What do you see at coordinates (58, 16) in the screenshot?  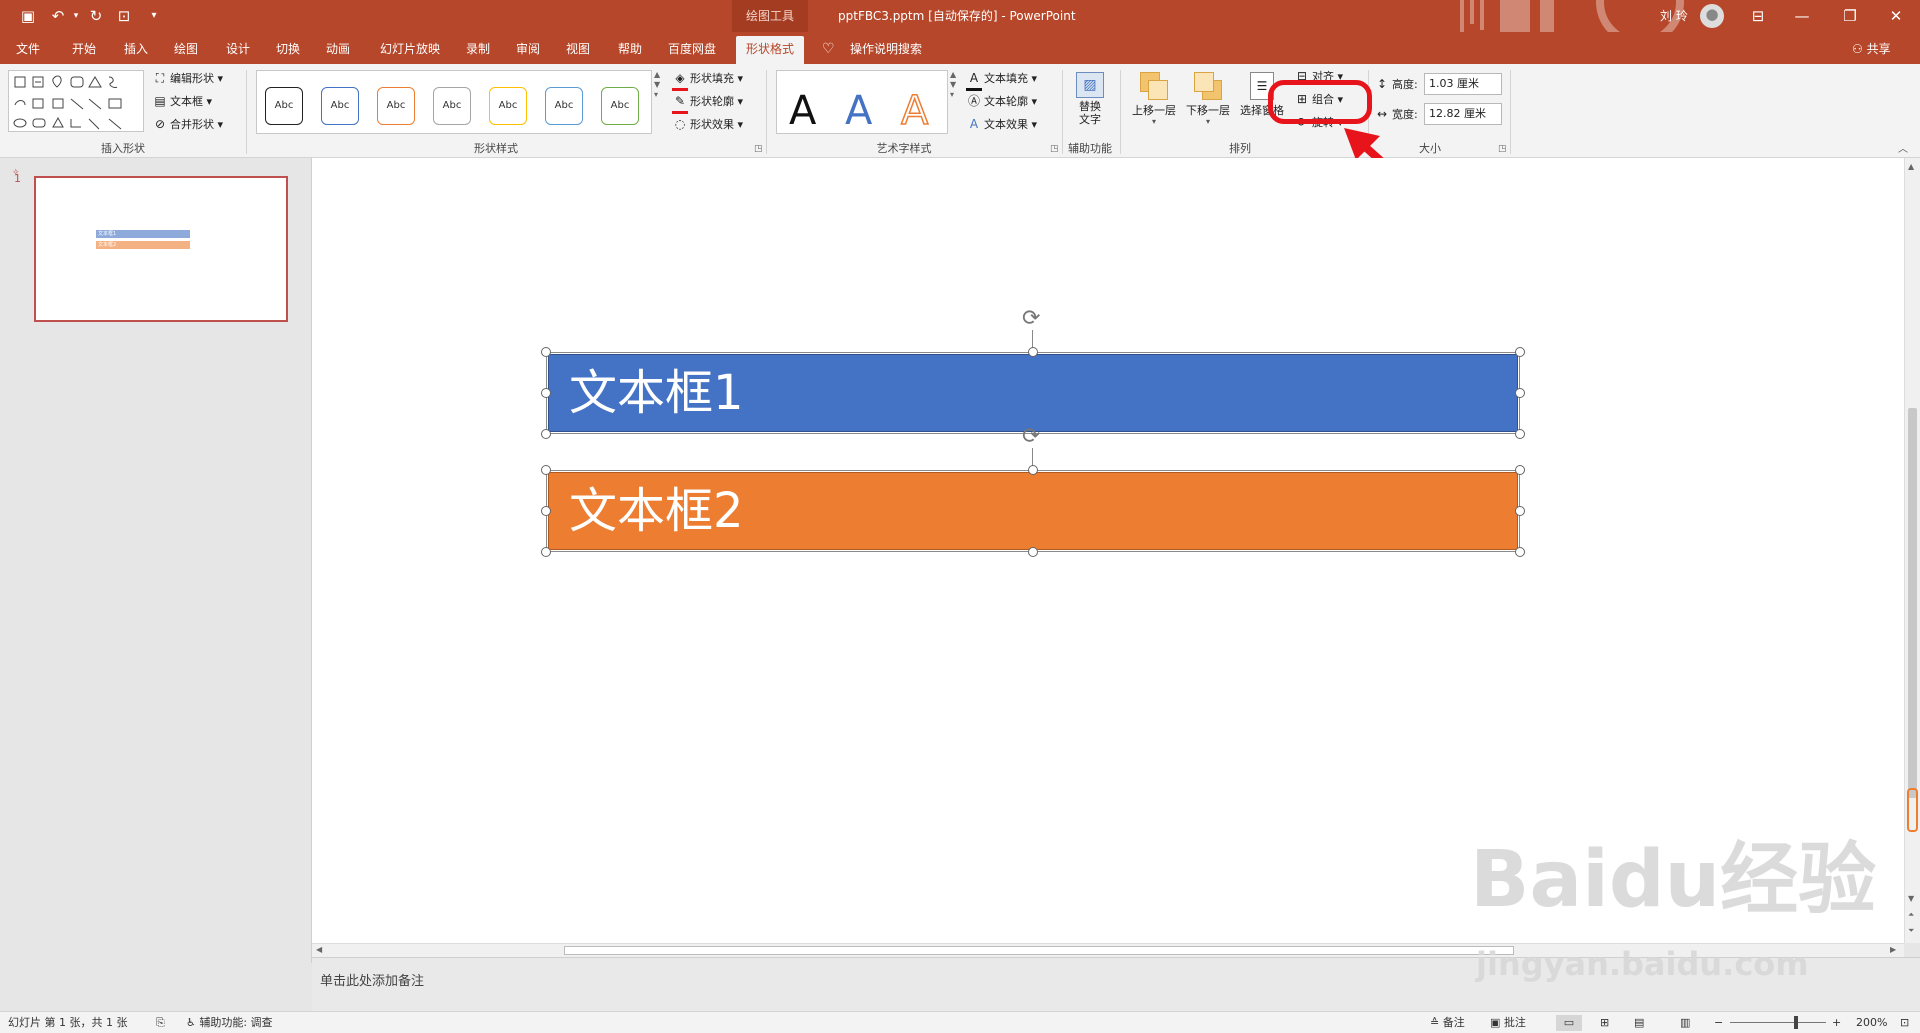 I see `undo-icon: ↶` at bounding box center [58, 16].